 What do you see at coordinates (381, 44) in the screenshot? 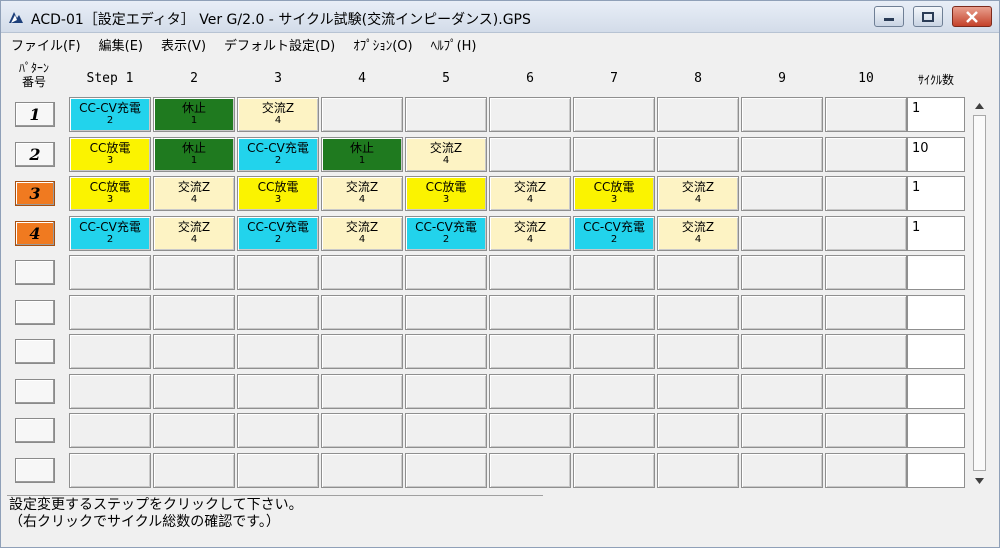
I see `menu-options: ｵﾌﾟｼｮﾝ(O)` at bounding box center [381, 44].